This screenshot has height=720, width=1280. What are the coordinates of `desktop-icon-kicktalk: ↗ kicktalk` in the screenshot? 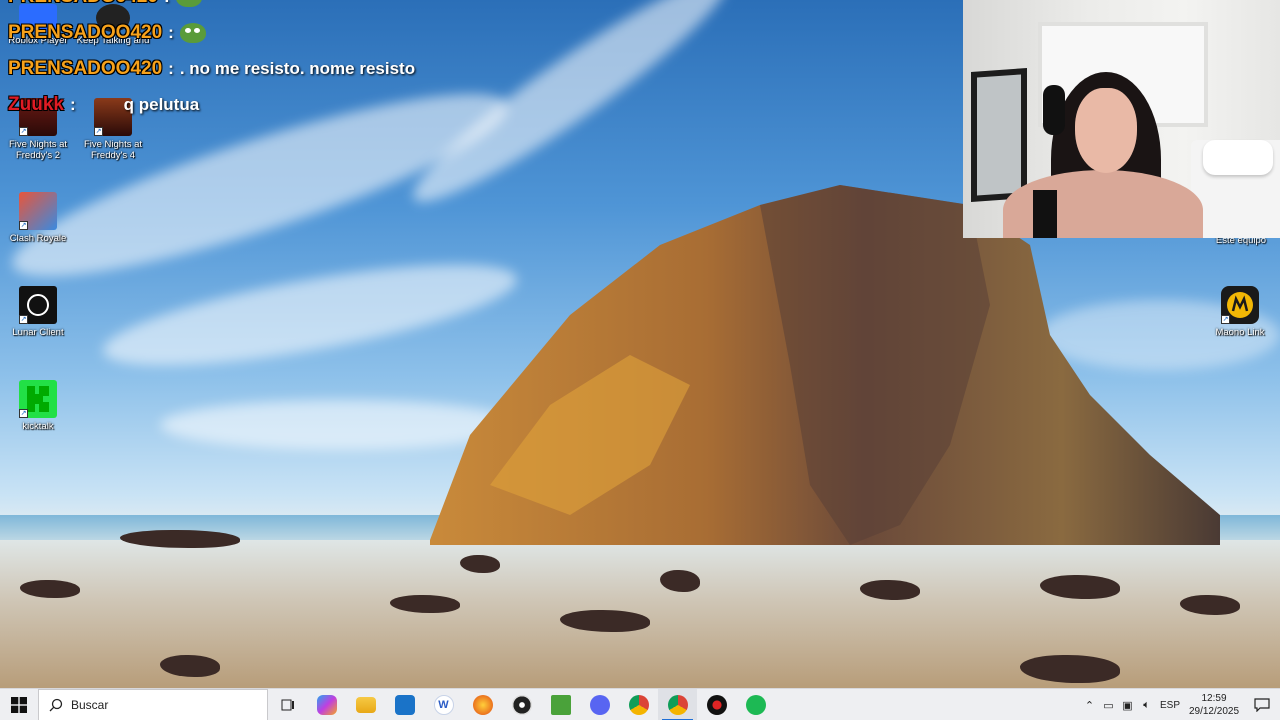 It's located at (38, 406).